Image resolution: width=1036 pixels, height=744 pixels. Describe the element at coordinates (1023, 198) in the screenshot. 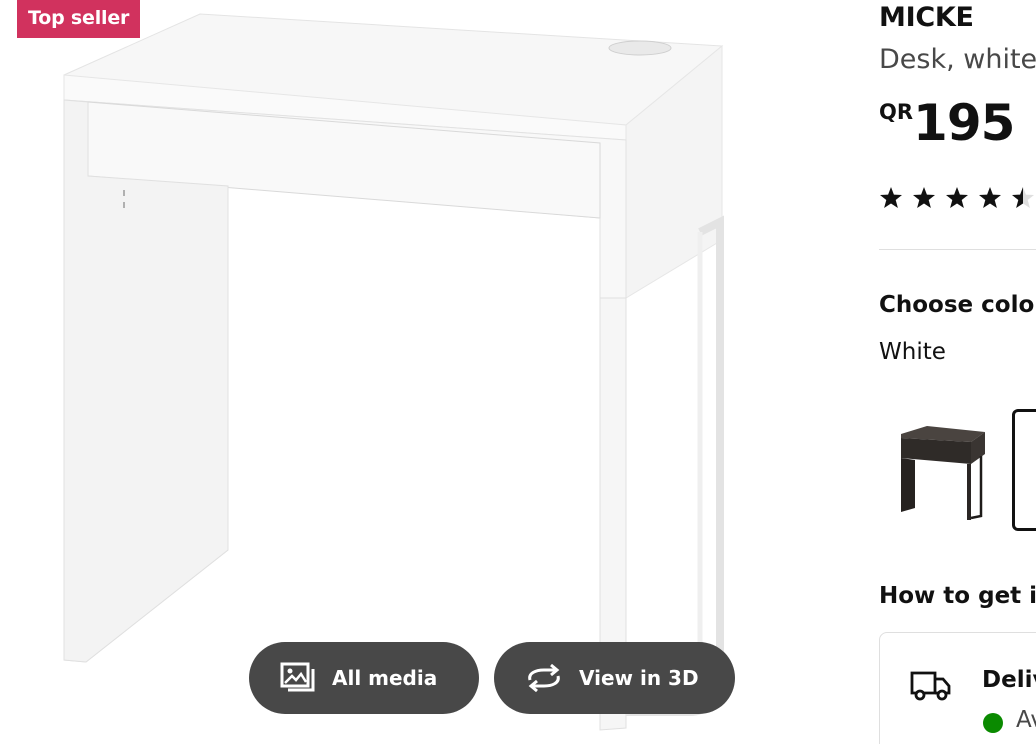

I see `star-half-icon` at that location.